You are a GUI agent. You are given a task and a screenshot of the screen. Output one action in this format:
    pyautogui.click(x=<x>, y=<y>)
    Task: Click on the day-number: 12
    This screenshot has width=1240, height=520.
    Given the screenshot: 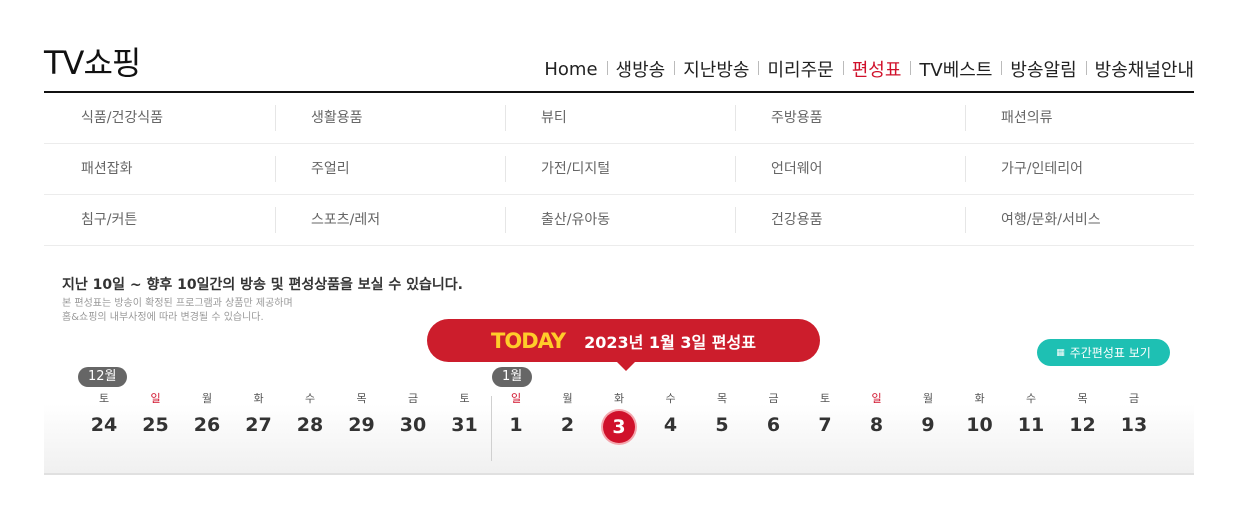 What is the action you would take?
    pyautogui.click(x=1082, y=425)
    